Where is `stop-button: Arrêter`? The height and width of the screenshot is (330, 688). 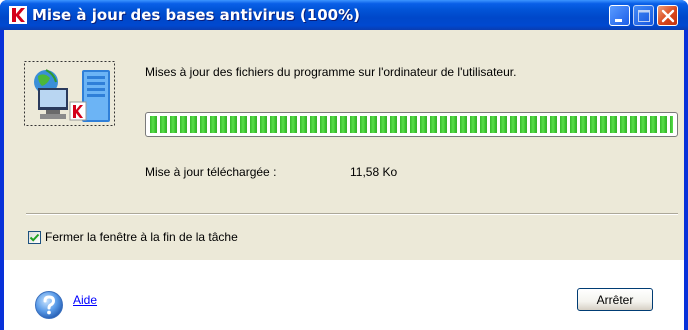
stop-button: Arrêter is located at coordinates (615, 299).